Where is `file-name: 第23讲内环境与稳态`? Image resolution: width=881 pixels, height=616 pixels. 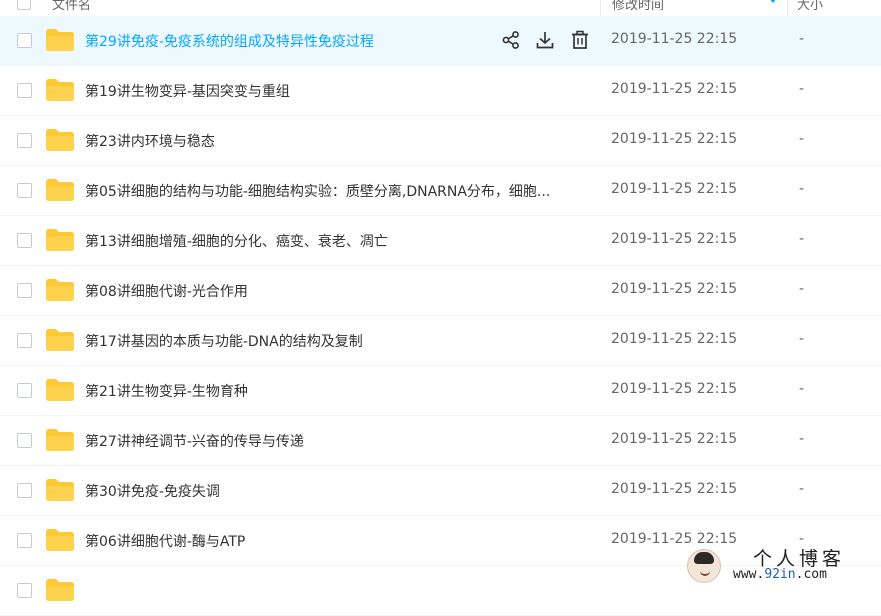 file-name: 第23讲内环境与稳态 is located at coordinates (150, 141).